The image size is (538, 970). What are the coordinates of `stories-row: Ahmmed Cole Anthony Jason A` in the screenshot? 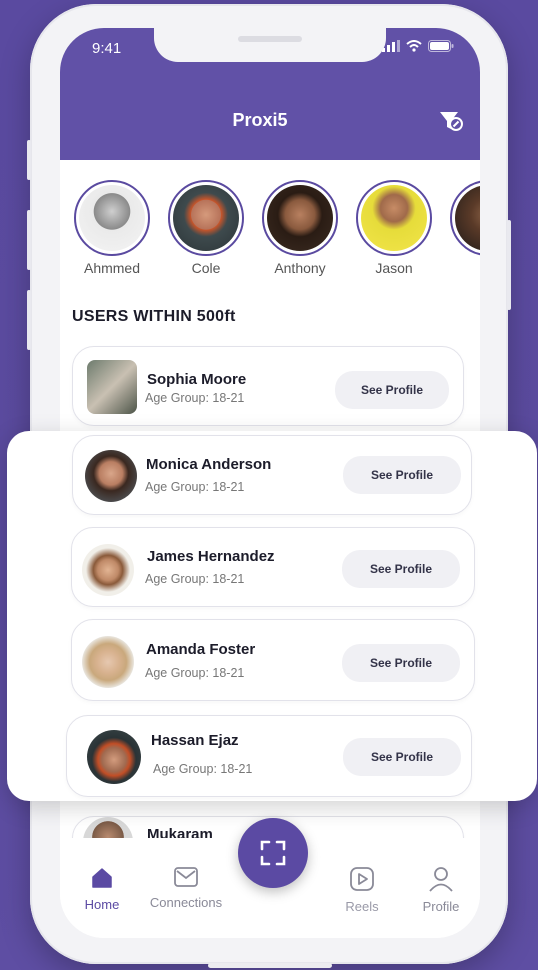 It's located at (275, 235).